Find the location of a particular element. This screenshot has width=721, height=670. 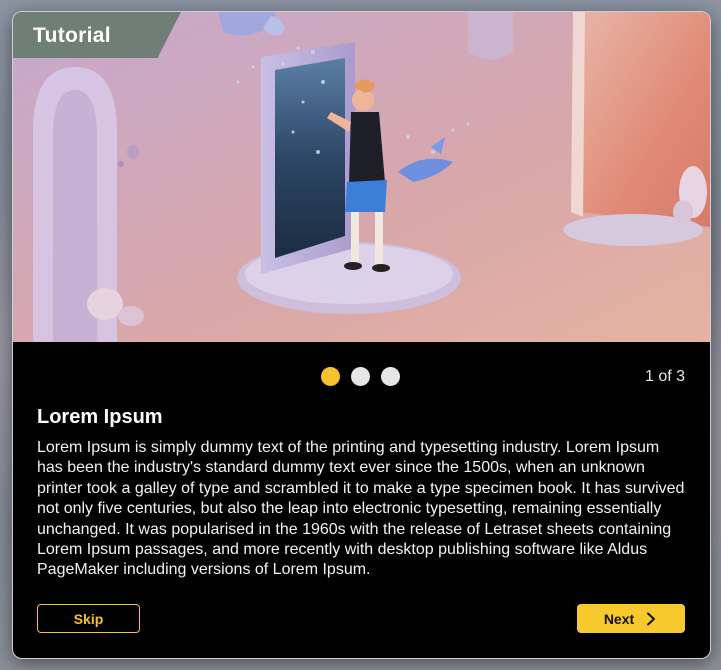

next-button-label: Next is located at coordinates (619, 618).